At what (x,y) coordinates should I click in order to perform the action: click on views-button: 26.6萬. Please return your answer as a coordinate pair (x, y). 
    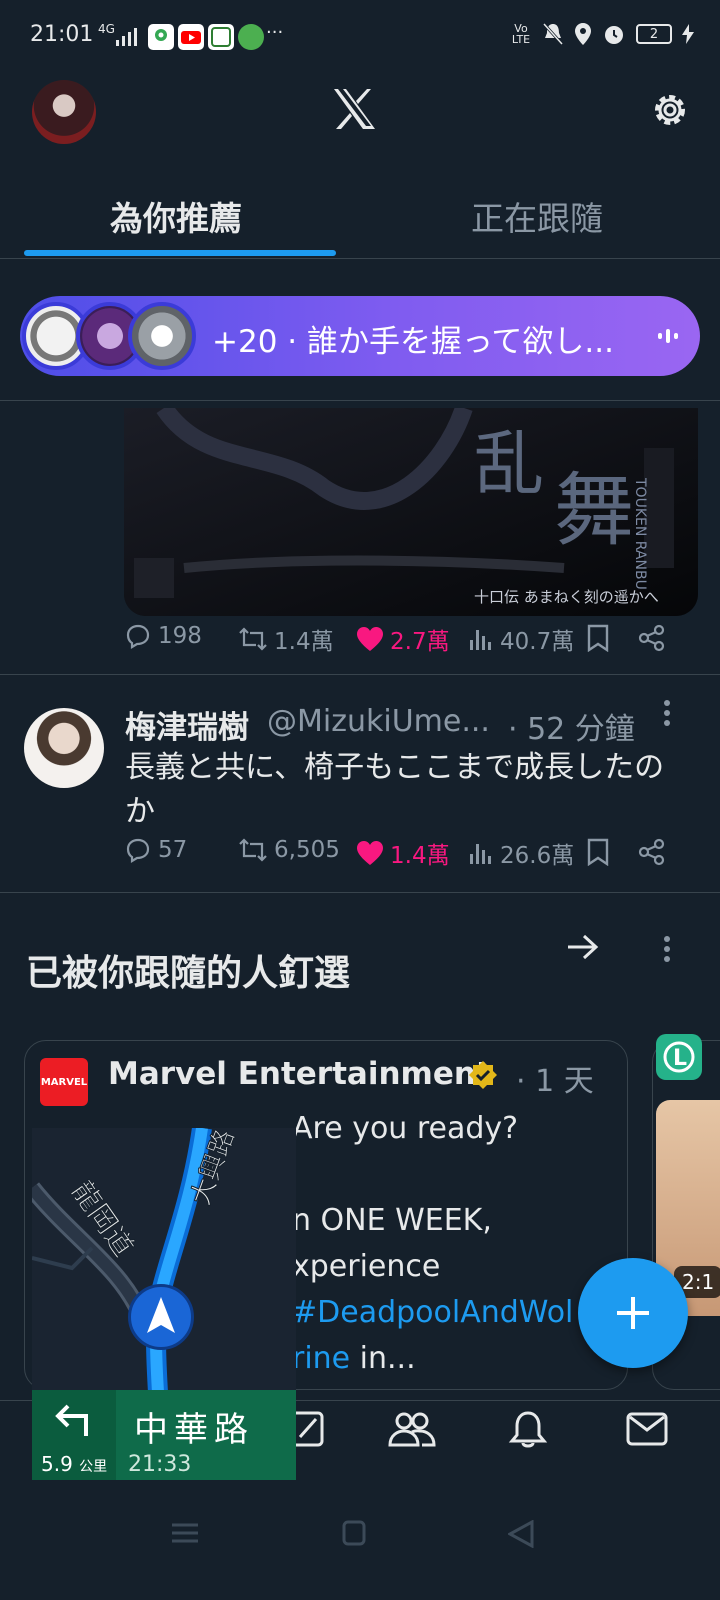
    Looking at the image, I should click on (521, 853).